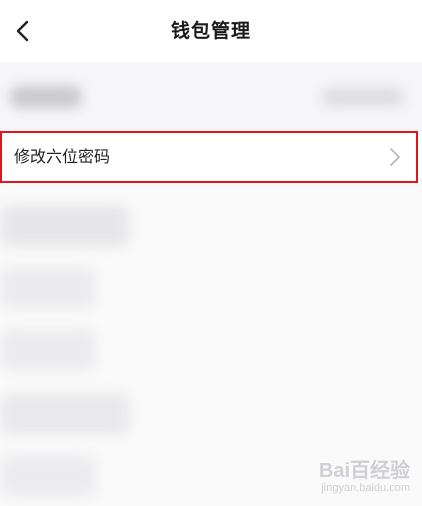 Image resolution: width=422 pixels, height=506 pixels. I want to click on blurred-value, so click(363, 97).